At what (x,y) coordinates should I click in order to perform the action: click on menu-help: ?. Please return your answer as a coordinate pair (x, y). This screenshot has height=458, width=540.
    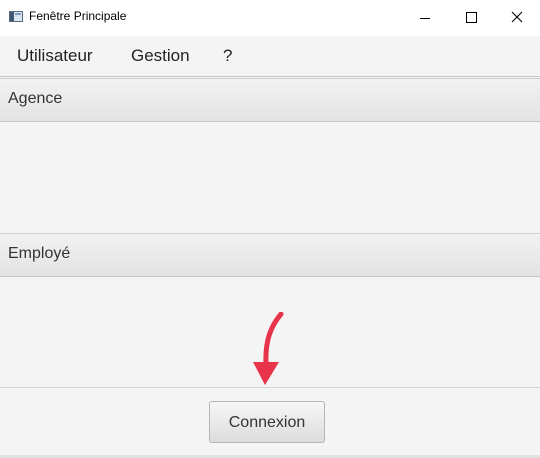
    Looking at the image, I should click on (227, 56).